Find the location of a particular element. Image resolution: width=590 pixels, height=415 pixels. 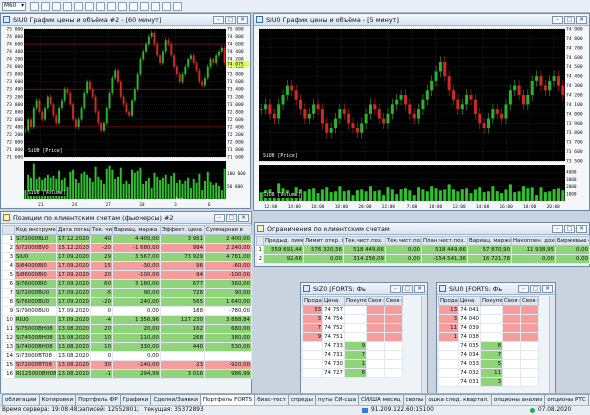

quote-row: 74 034 7 is located at coordinates (488, 355).